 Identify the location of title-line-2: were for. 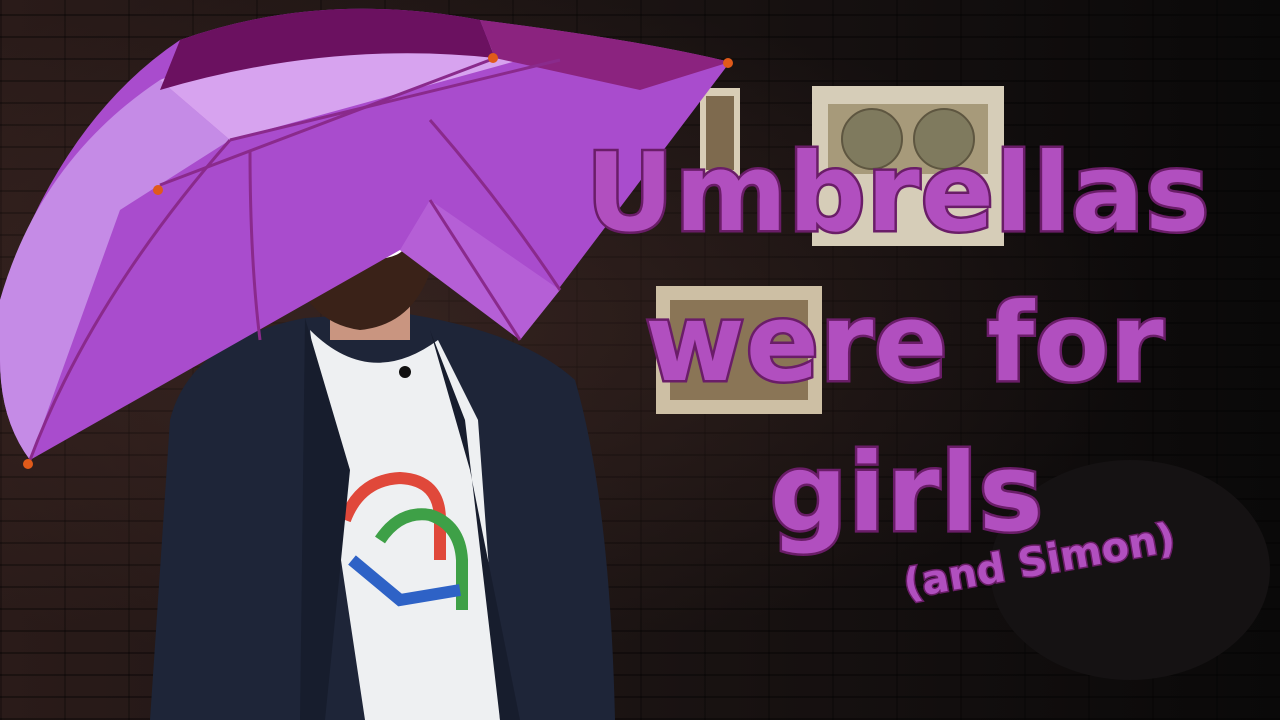
(905, 343).